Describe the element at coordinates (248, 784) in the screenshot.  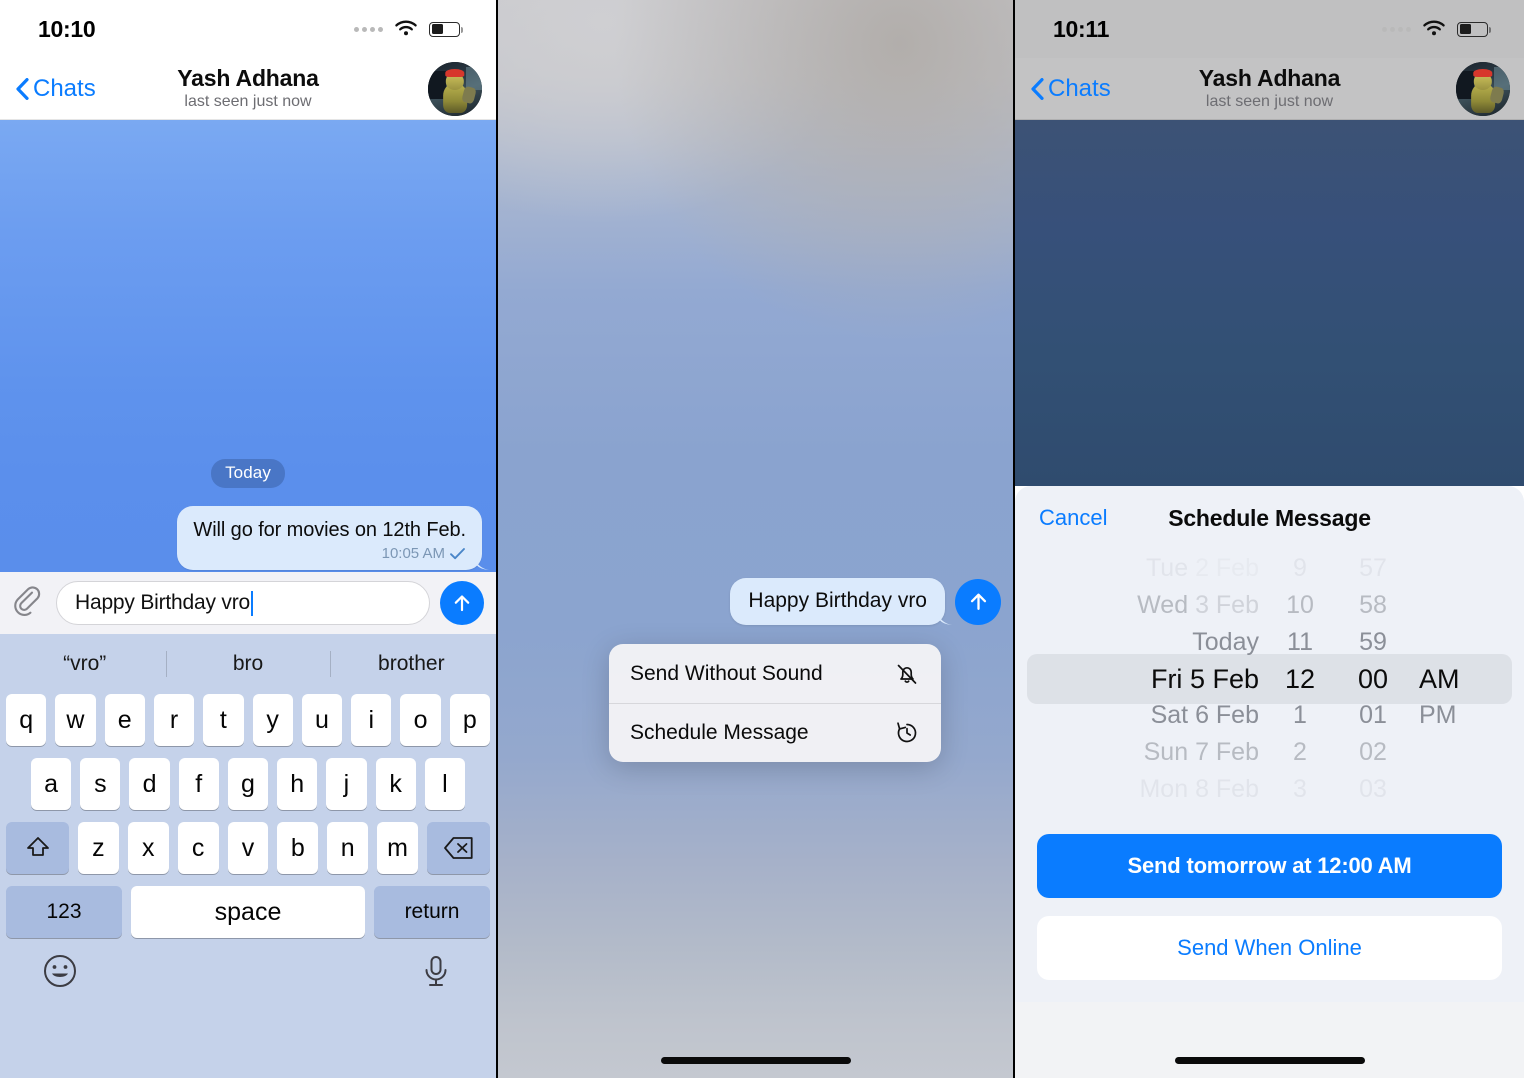
I see `key-g: g` at that location.